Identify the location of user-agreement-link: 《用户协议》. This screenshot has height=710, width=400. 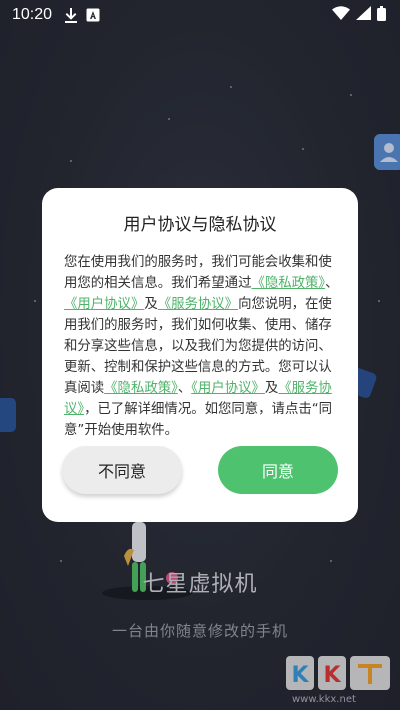
(104, 304).